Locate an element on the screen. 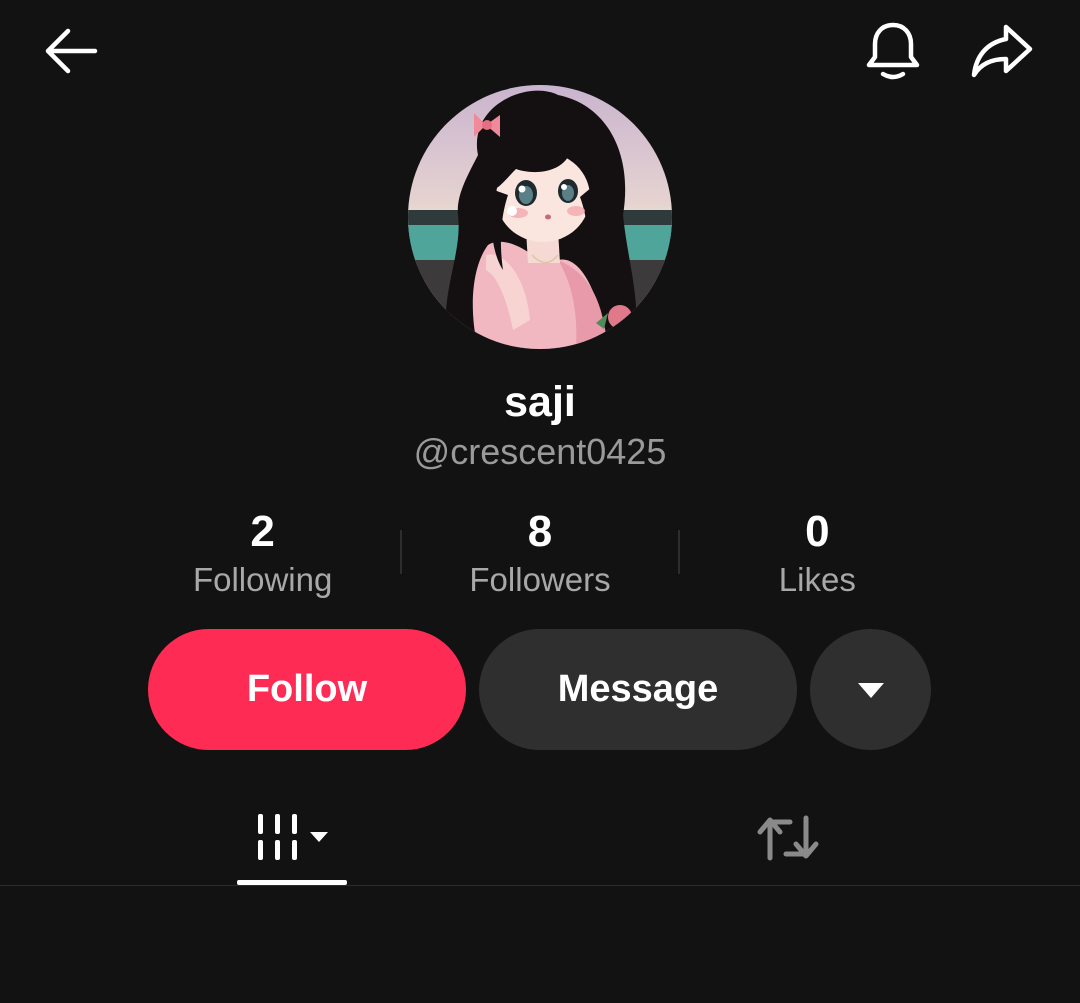  tab-videos is located at coordinates (292, 837).